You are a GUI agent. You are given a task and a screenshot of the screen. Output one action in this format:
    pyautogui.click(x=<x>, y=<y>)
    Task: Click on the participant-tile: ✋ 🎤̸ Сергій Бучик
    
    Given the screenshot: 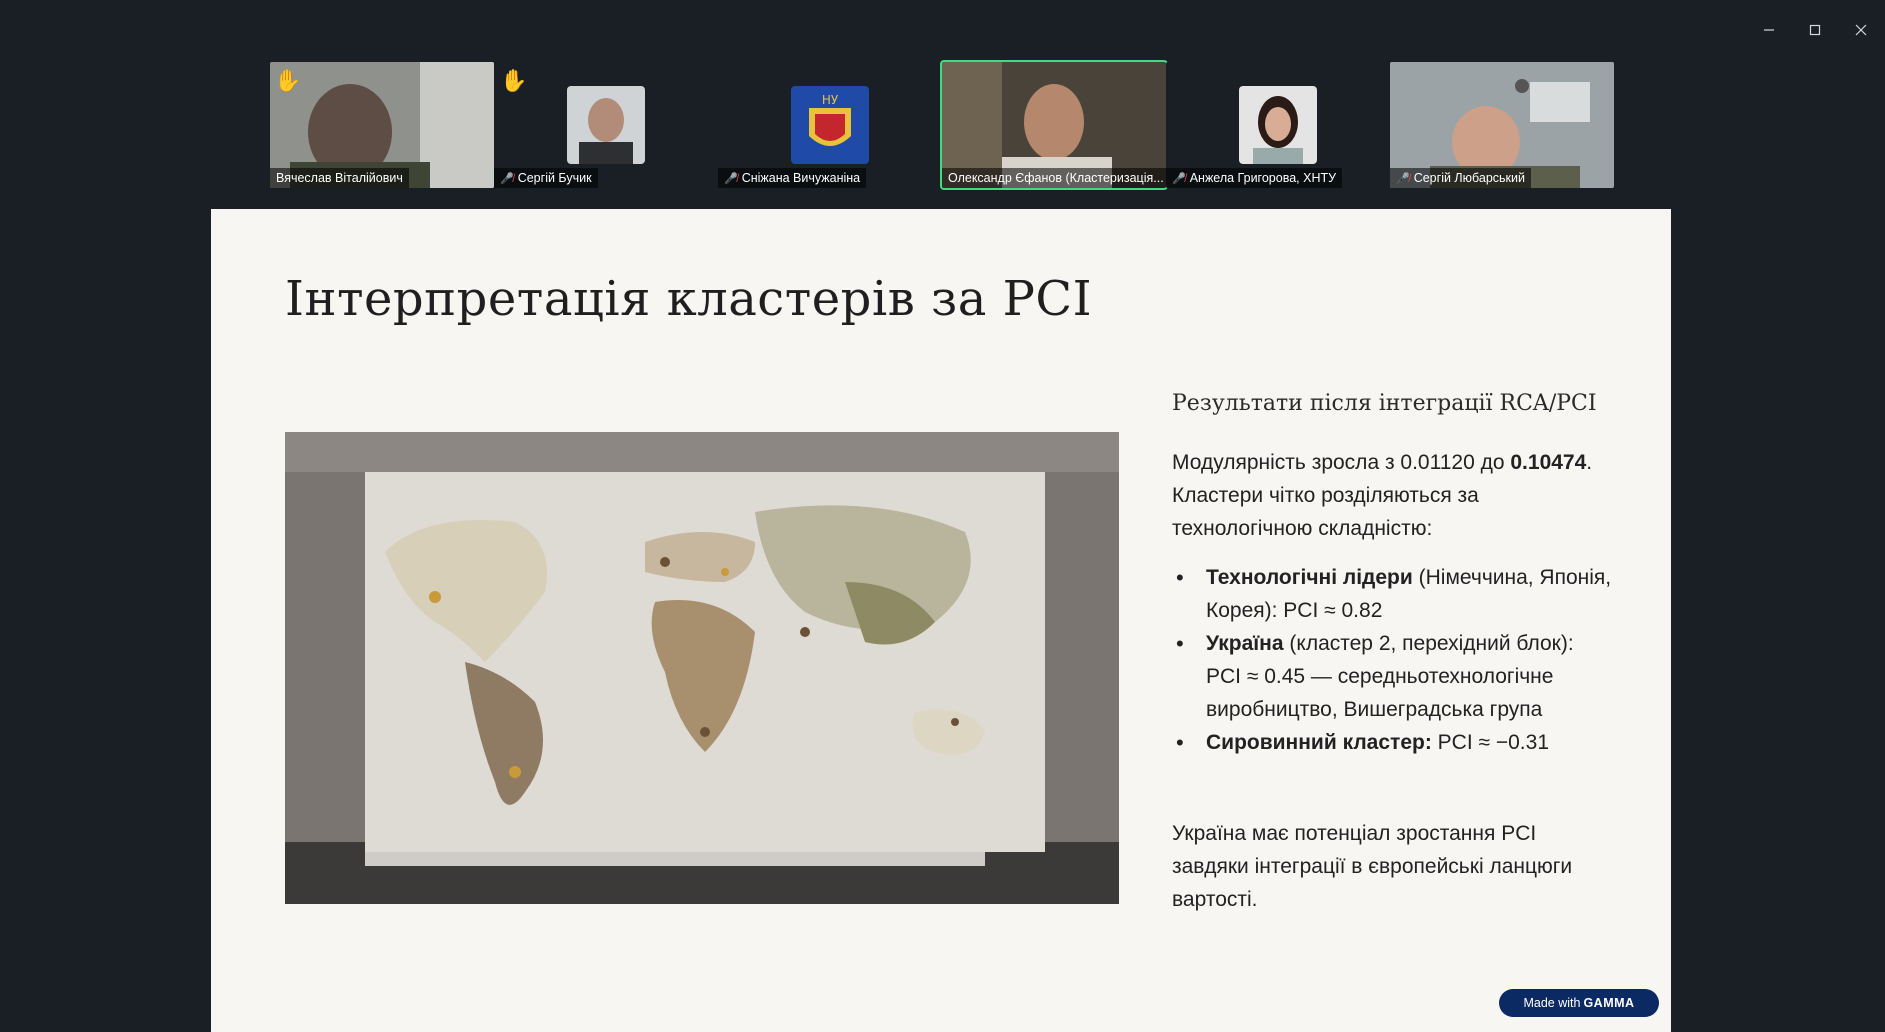 What is the action you would take?
    pyautogui.click(x=606, y=125)
    